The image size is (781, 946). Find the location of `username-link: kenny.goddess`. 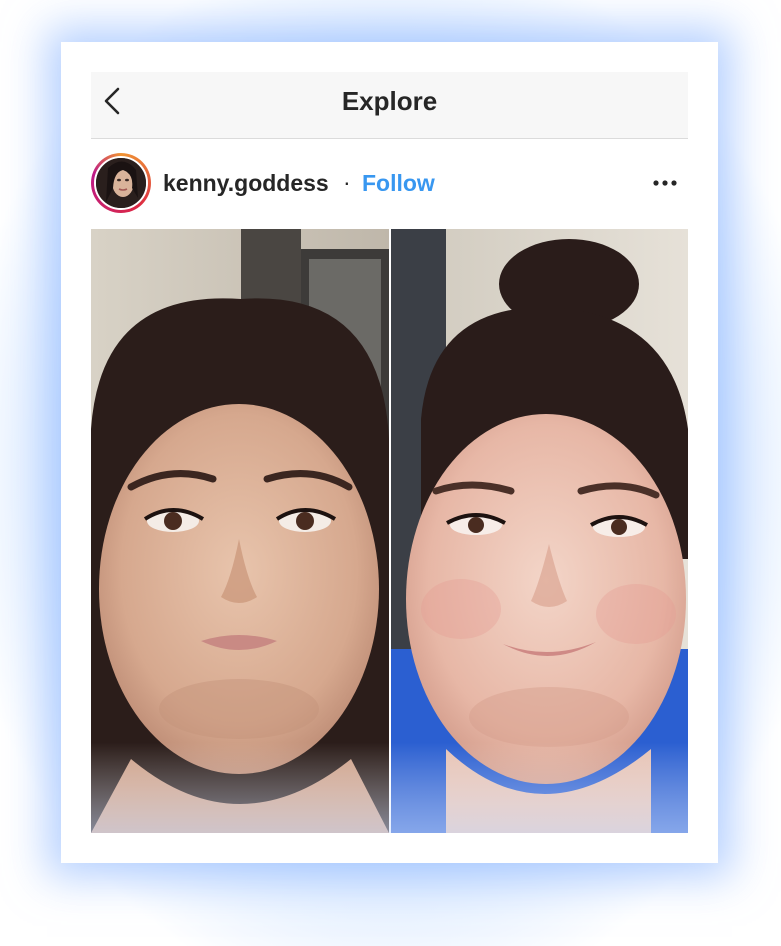

username-link: kenny.goddess is located at coordinates (246, 183).